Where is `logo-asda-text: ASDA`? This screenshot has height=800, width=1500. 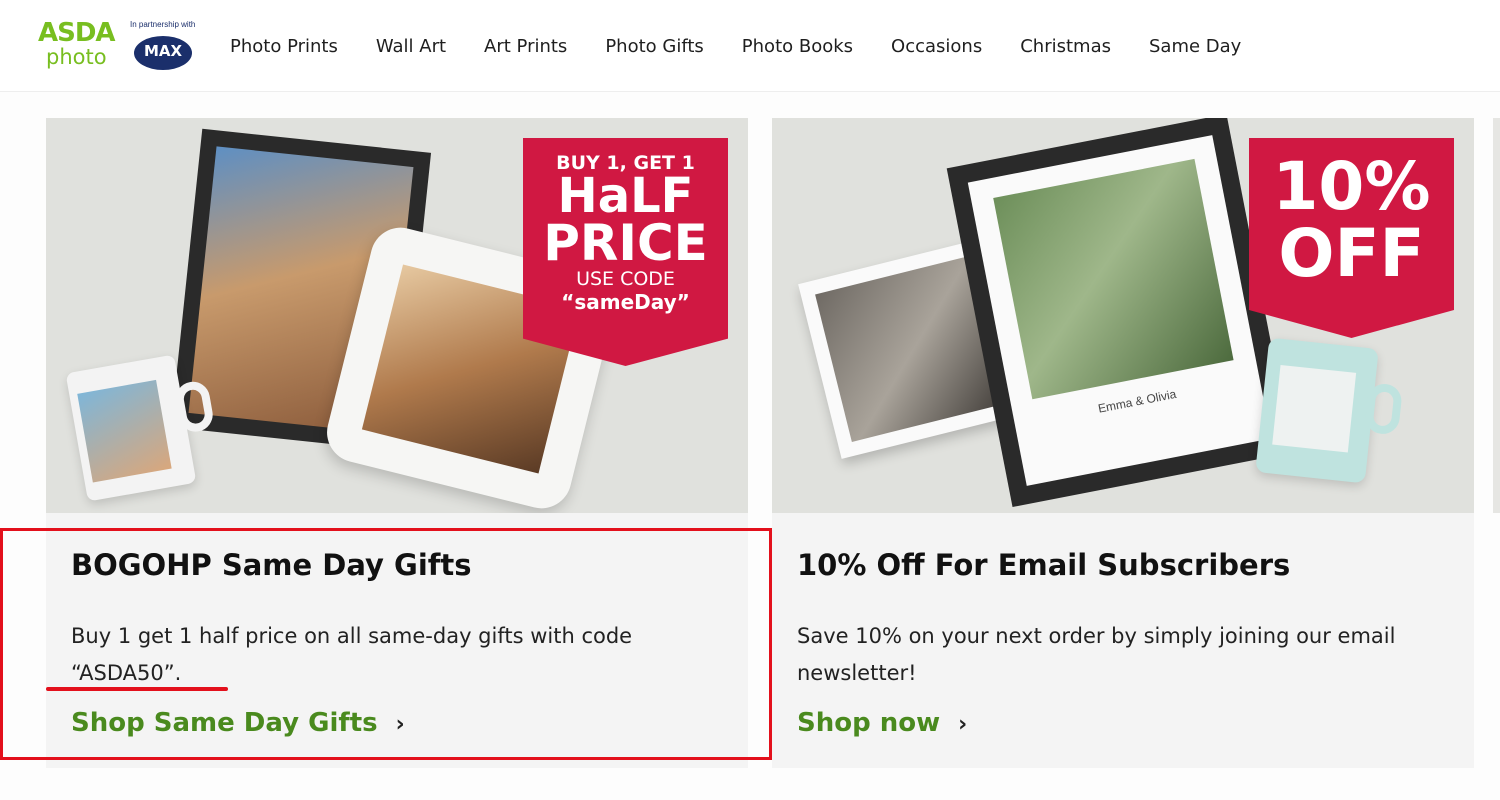 logo-asda-text: ASDA is located at coordinates (77, 33).